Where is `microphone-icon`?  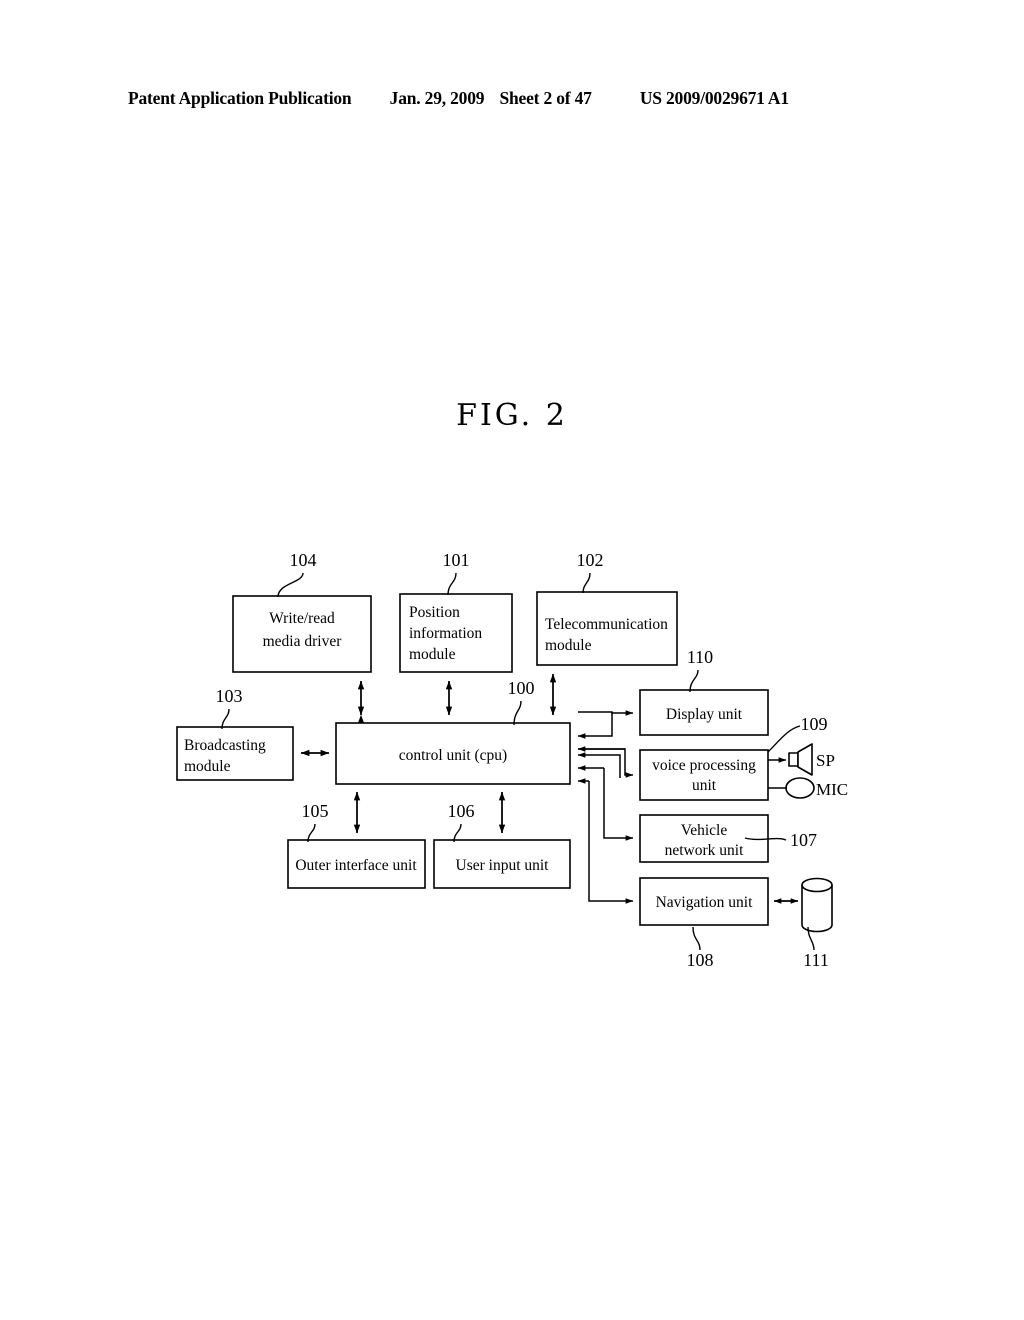
microphone-icon is located at coordinates (800, 788).